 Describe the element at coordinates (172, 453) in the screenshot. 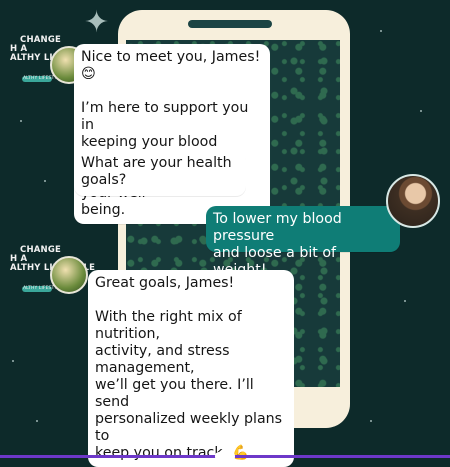

I see `message-text: keep you on track. 💪` at that location.